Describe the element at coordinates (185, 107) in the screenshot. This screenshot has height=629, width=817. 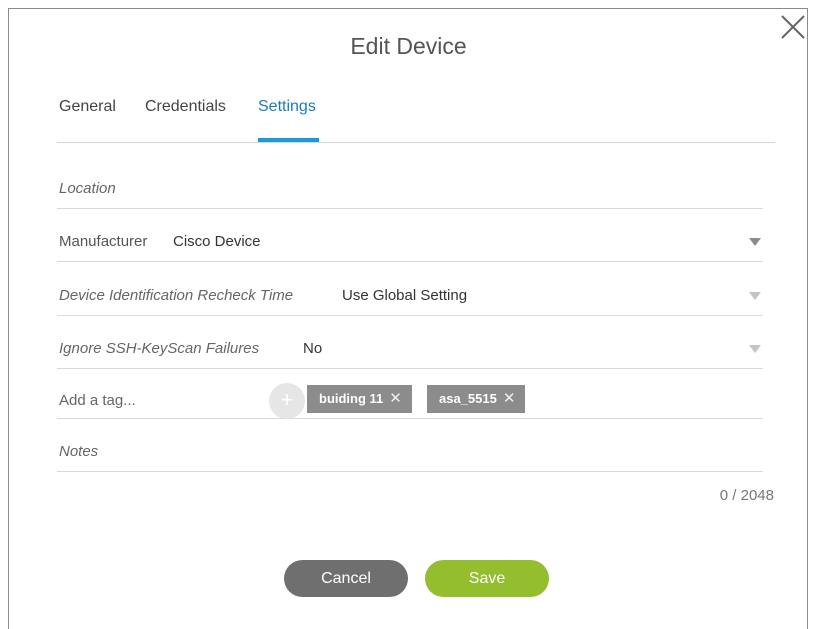
I see `tab-credentials: Credentials` at that location.